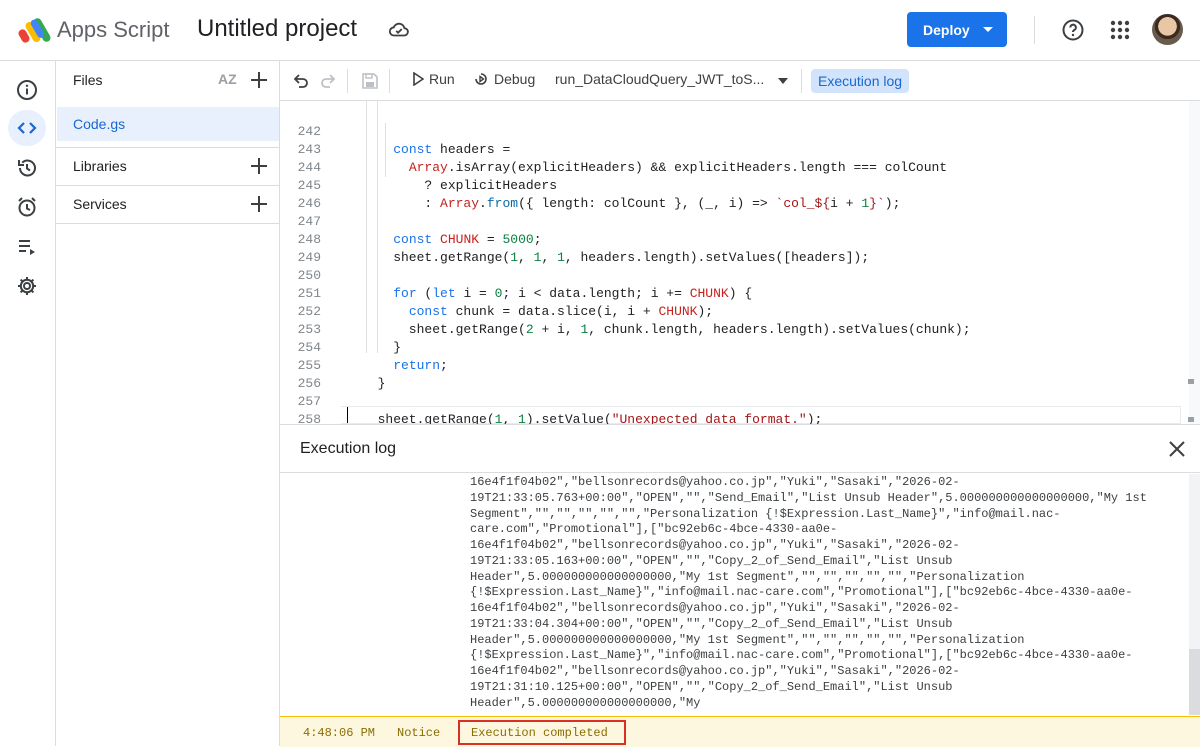 The image size is (1200, 747). What do you see at coordinates (328, 81) in the screenshot?
I see `redo-icon` at bounding box center [328, 81].